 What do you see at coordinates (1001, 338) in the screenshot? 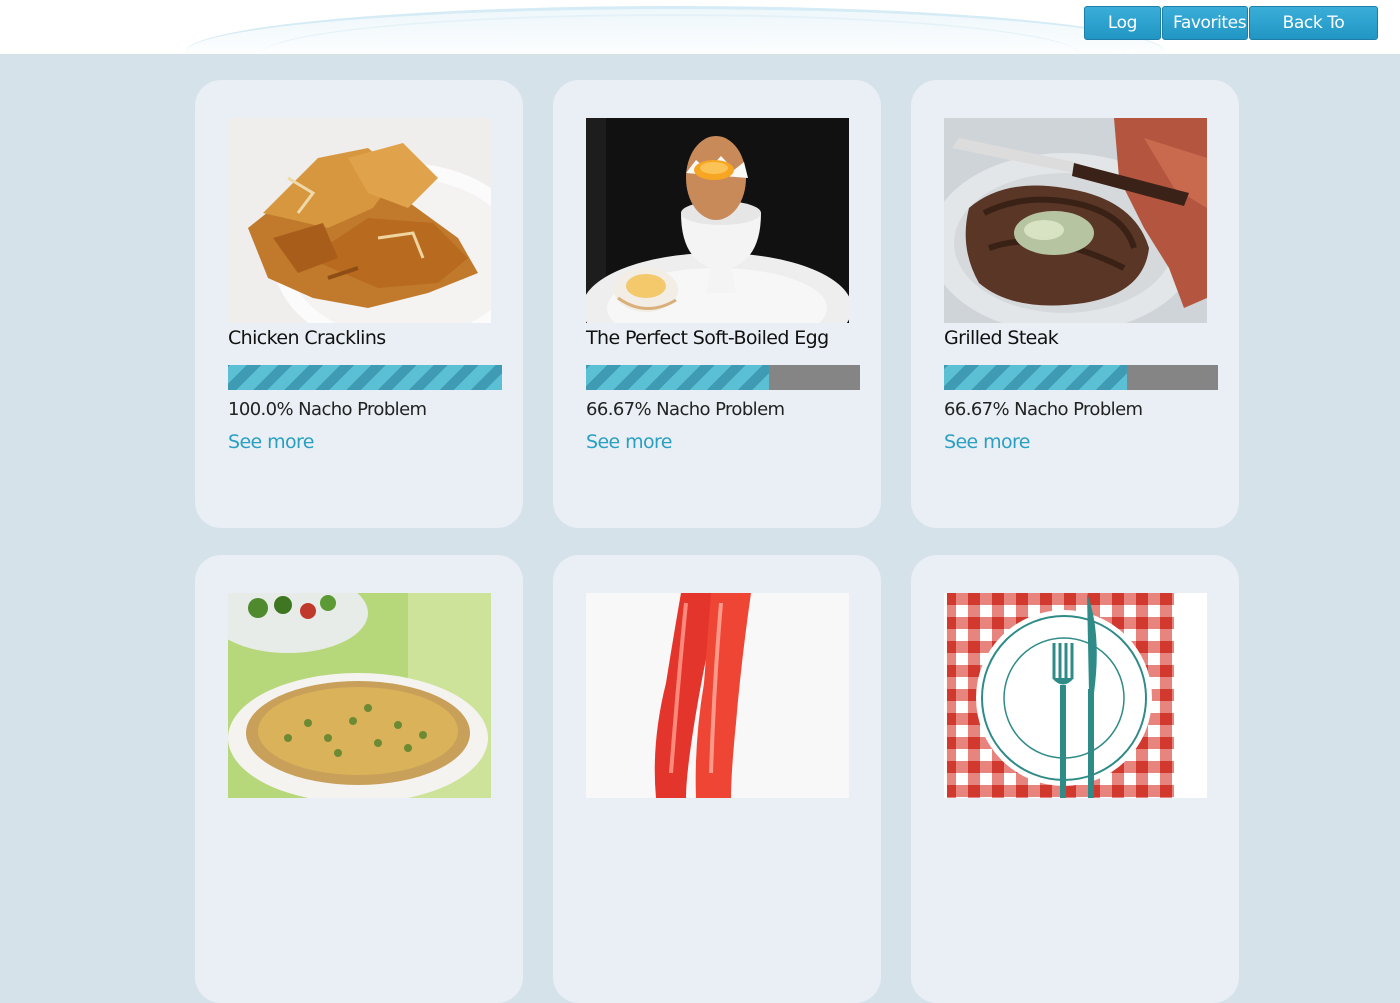
I see `recipe-title: Grilled Steak` at bounding box center [1001, 338].